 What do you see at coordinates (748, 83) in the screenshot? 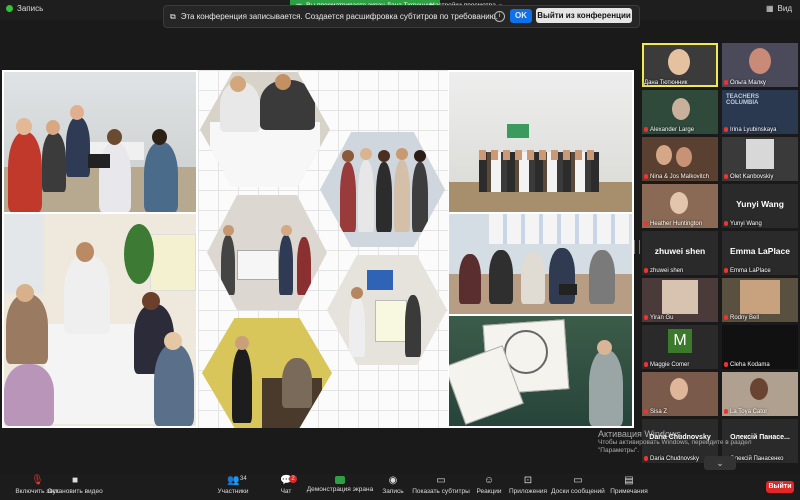
I see `participant-name: Ольга Малку` at bounding box center [748, 83].